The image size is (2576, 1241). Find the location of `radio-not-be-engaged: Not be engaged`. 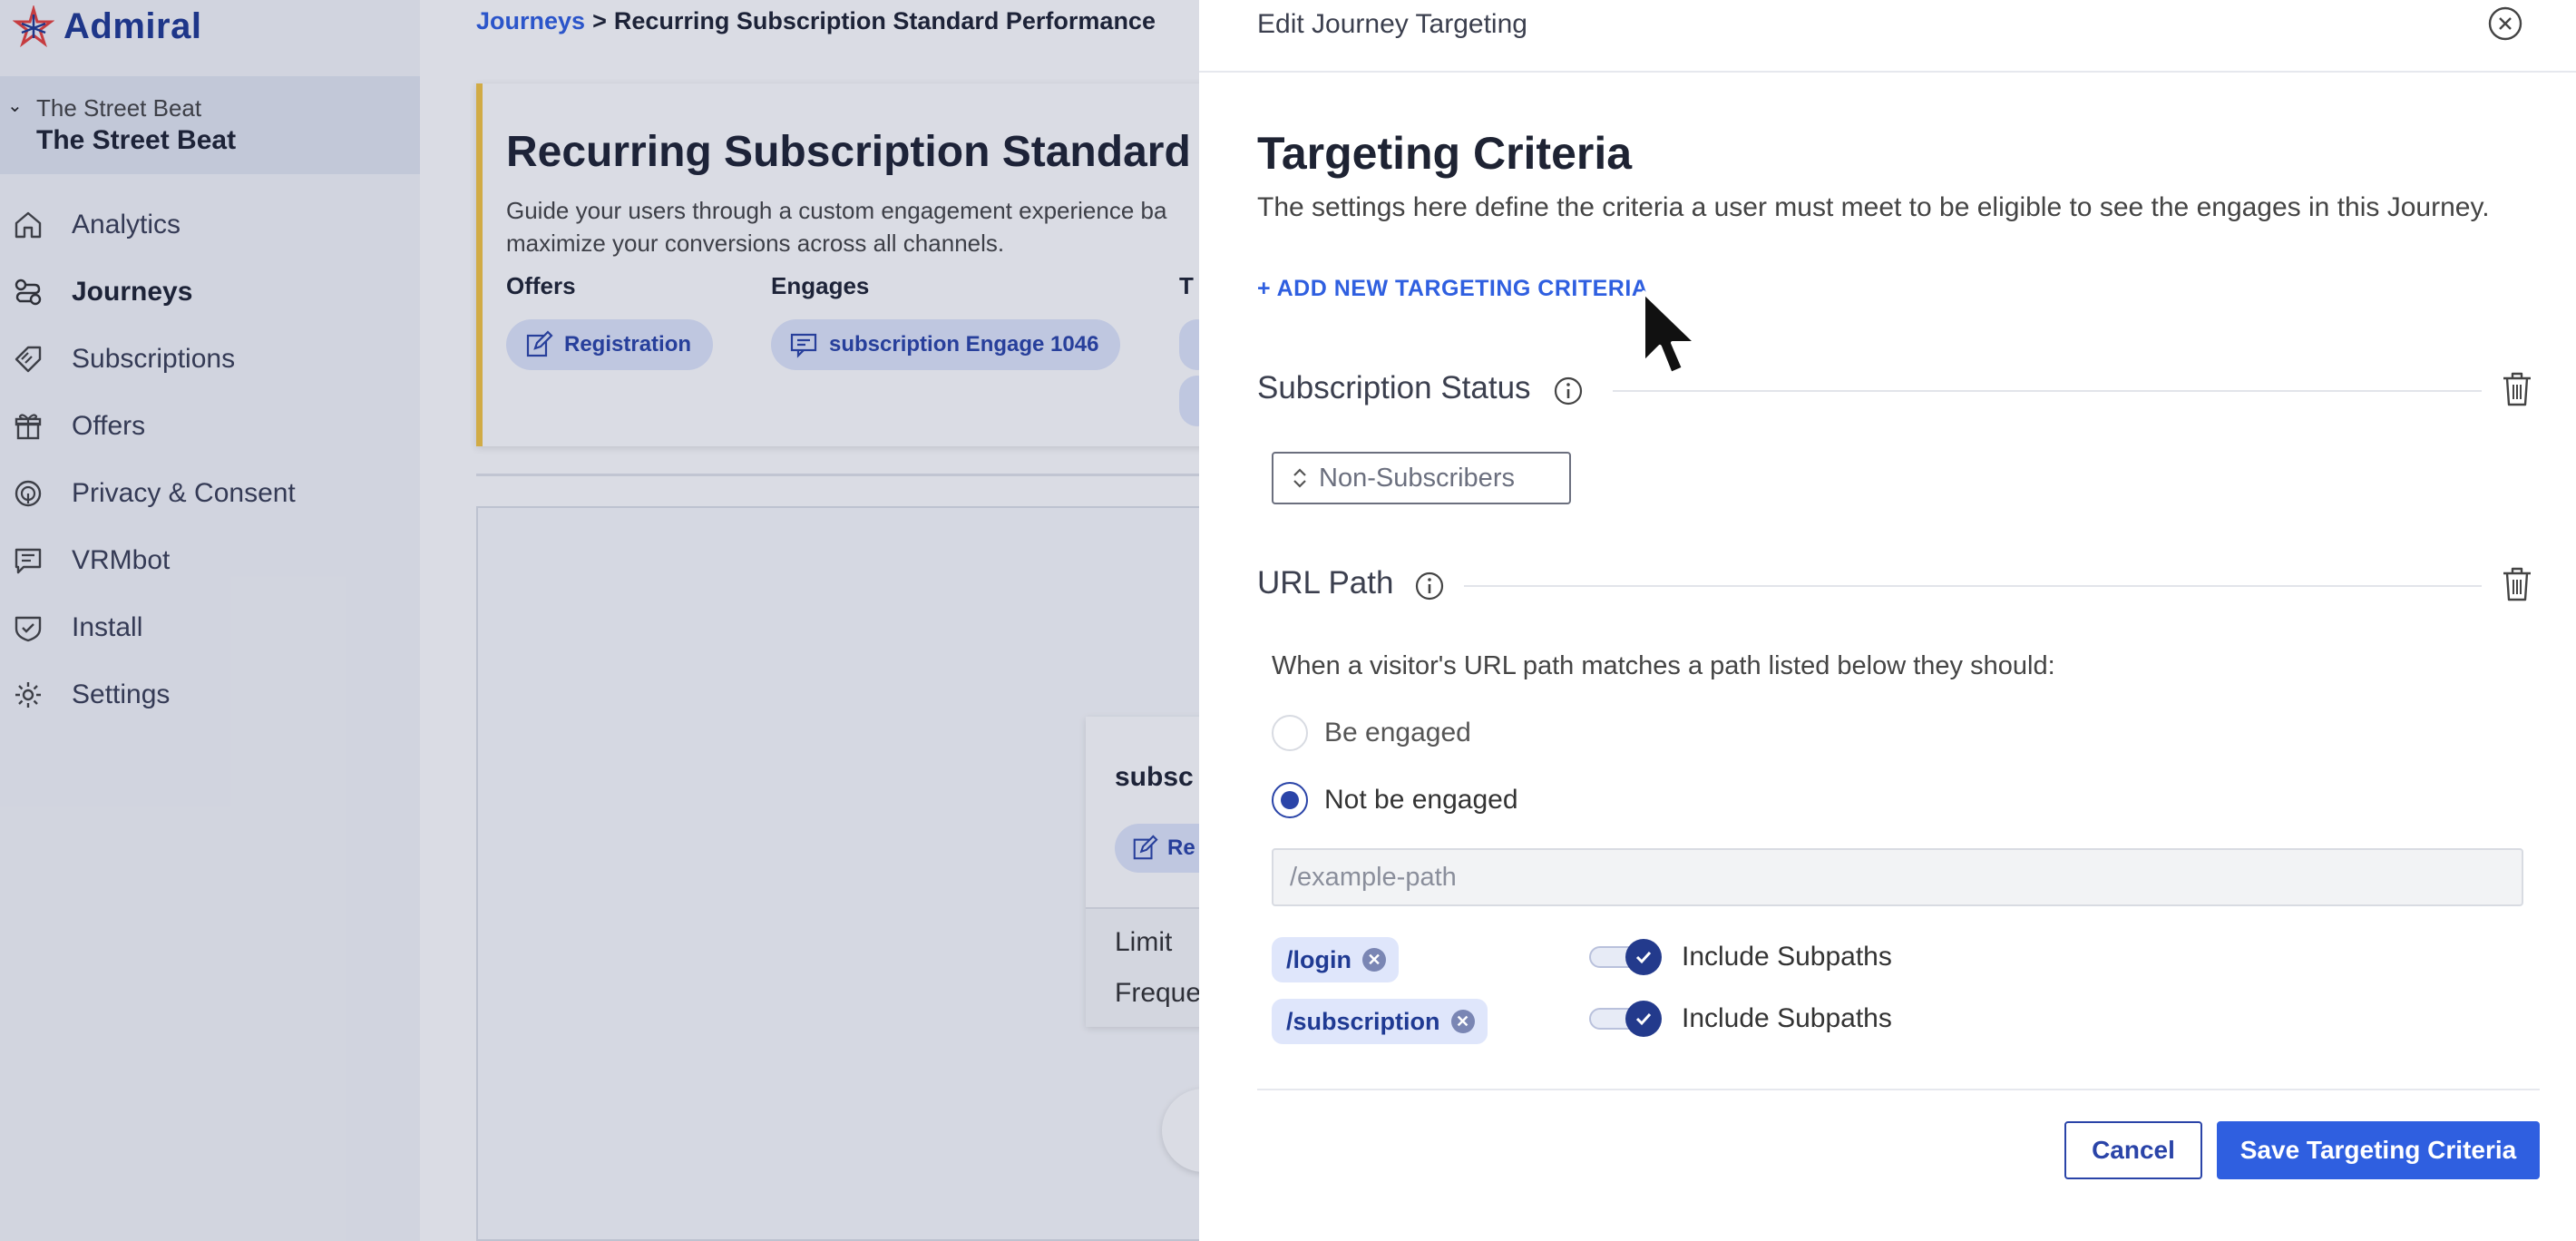

radio-not-be-engaged: Not be engaged is located at coordinates (1395, 800).